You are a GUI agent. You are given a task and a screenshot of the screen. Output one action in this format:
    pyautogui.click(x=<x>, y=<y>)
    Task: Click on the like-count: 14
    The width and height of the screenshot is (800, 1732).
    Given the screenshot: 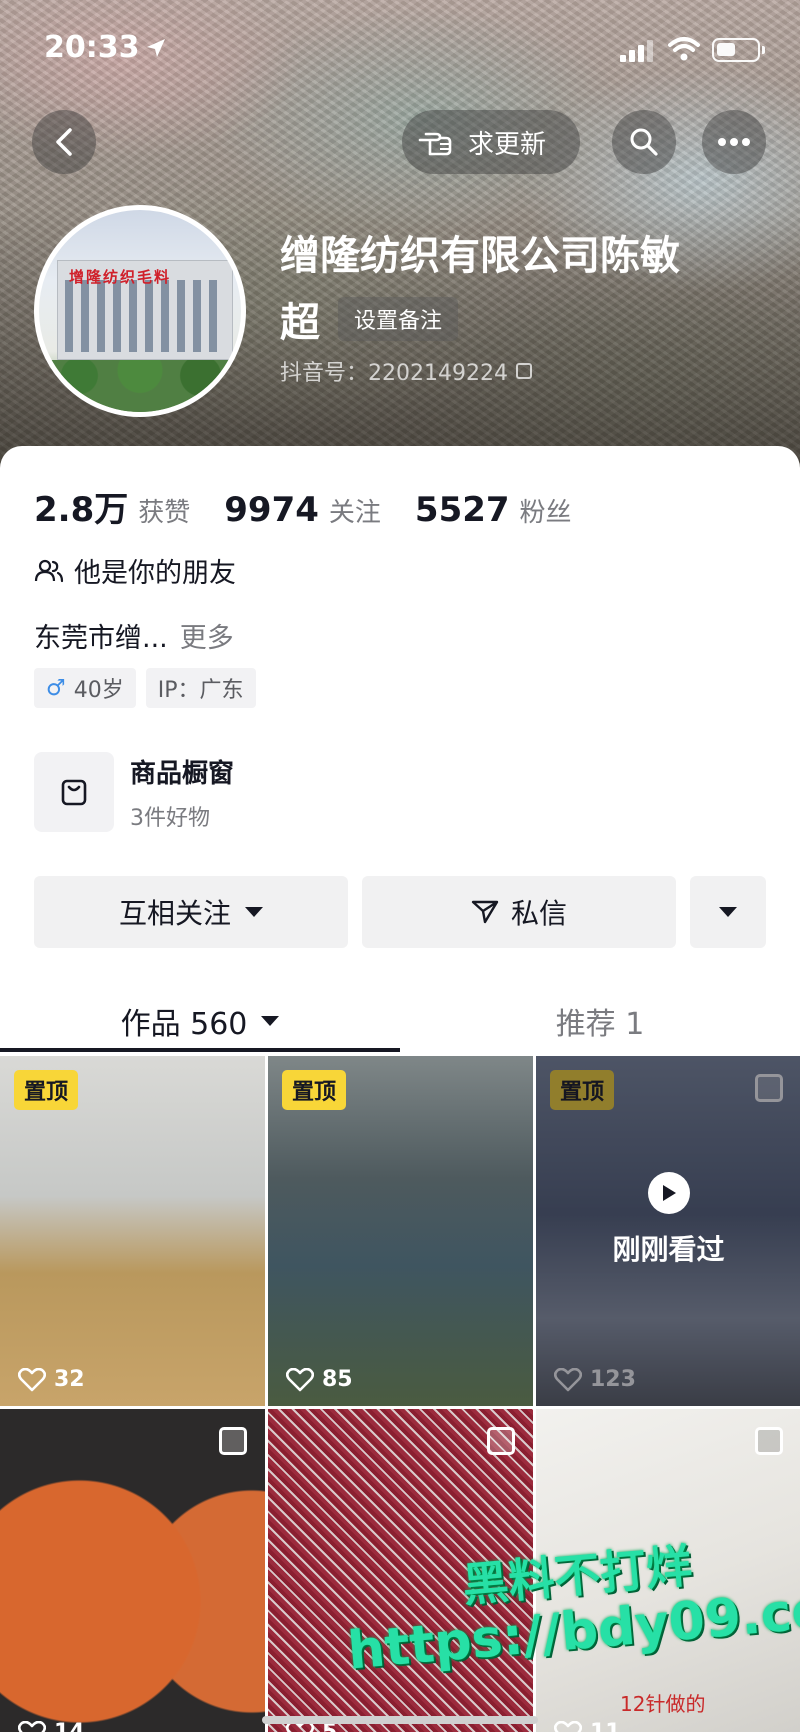 What is the action you would take?
    pyautogui.click(x=51, y=1726)
    